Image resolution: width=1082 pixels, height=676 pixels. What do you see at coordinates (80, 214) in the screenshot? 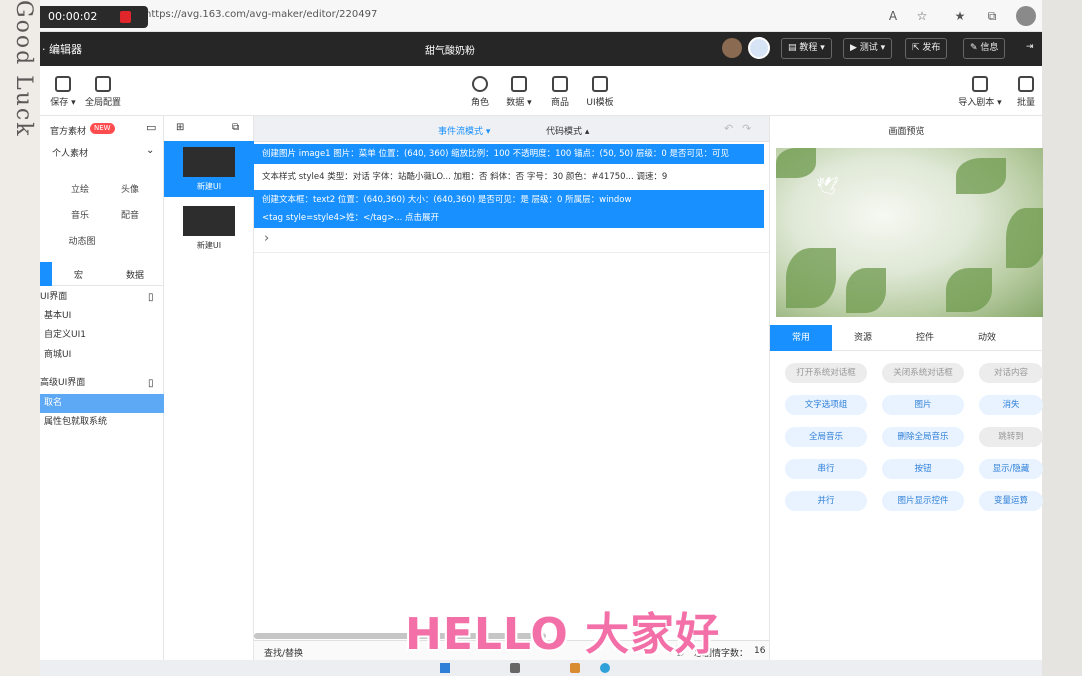
I see `category-music: 音乐` at bounding box center [80, 214].